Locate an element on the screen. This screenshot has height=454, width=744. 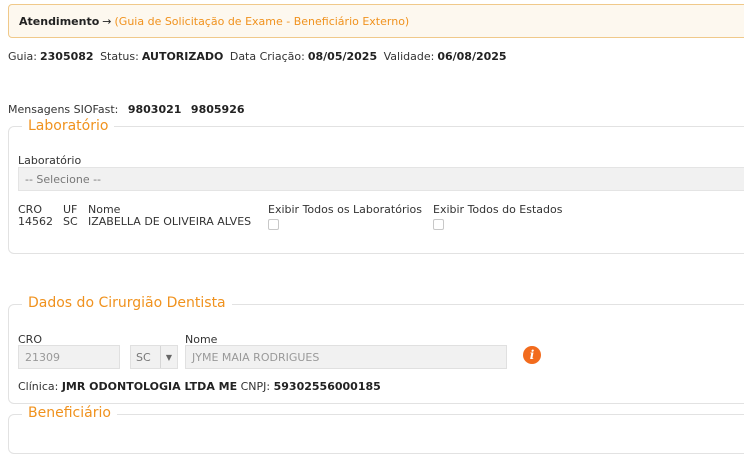
data-criacao-value: 08/05/2025 is located at coordinates (342, 56).